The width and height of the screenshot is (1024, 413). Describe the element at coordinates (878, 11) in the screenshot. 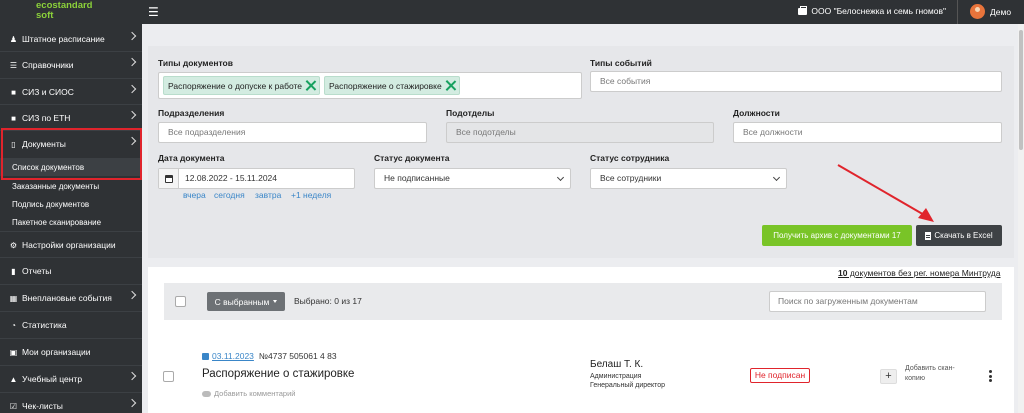

I see `organization-name: ООО "Белоснежка и семь гномов"` at that location.